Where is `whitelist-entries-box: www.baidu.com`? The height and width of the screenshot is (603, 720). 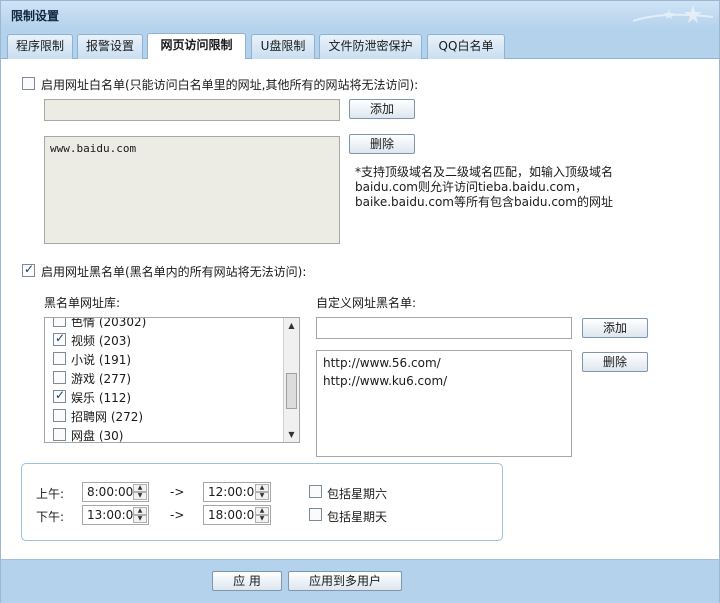 whitelist-entries-box: www.baidu.com is located at coordinates (192, 190).